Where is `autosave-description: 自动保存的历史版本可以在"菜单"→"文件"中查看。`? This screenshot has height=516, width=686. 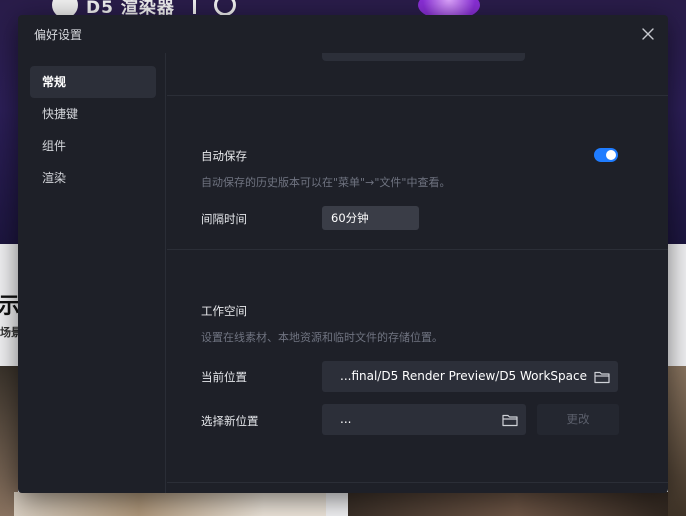
autosave-description: 自动保存的历史版本可以在"菜单"→"文件"中查看。 is located at coordinates (326, 182).